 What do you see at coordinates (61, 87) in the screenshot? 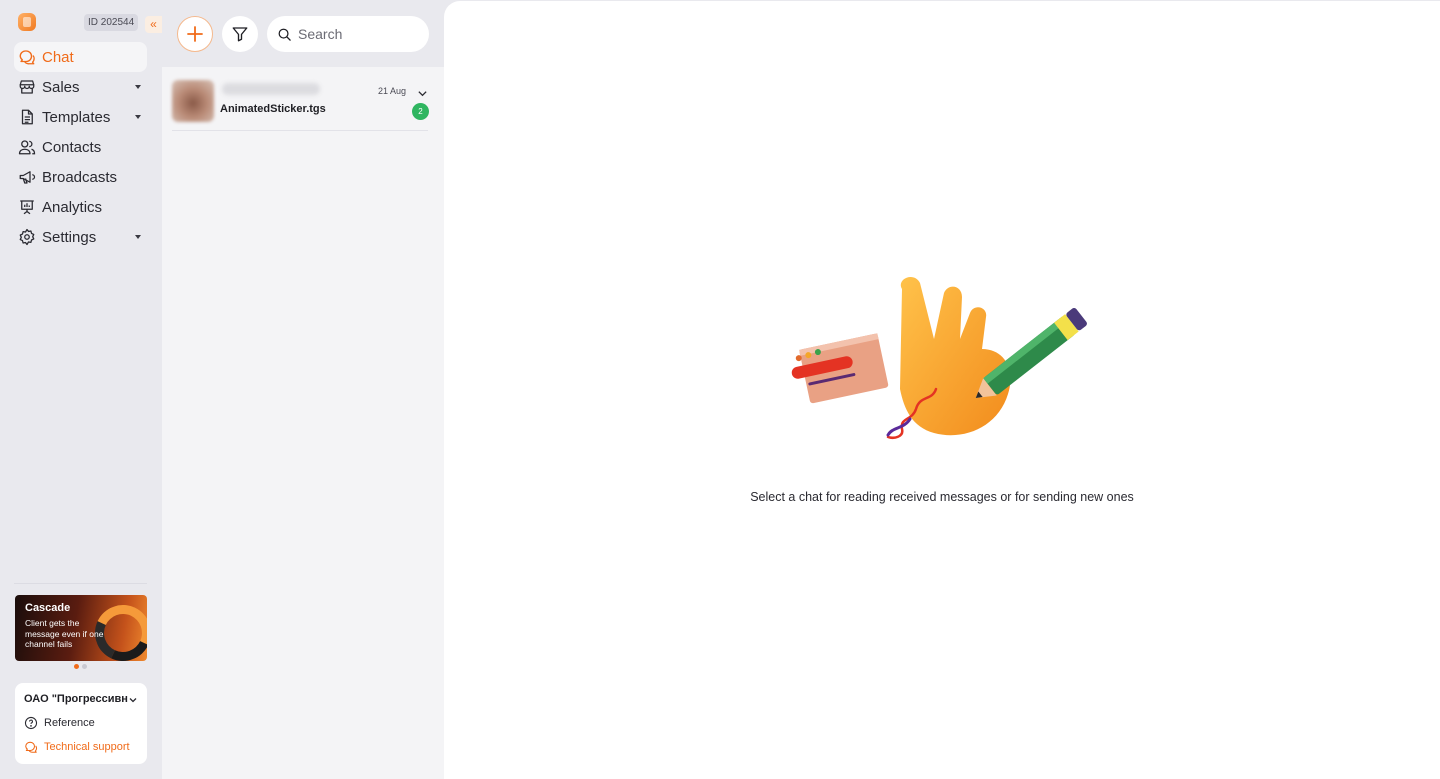
I see `nav-label-sales: Sales` at bounding box center [61, 87].